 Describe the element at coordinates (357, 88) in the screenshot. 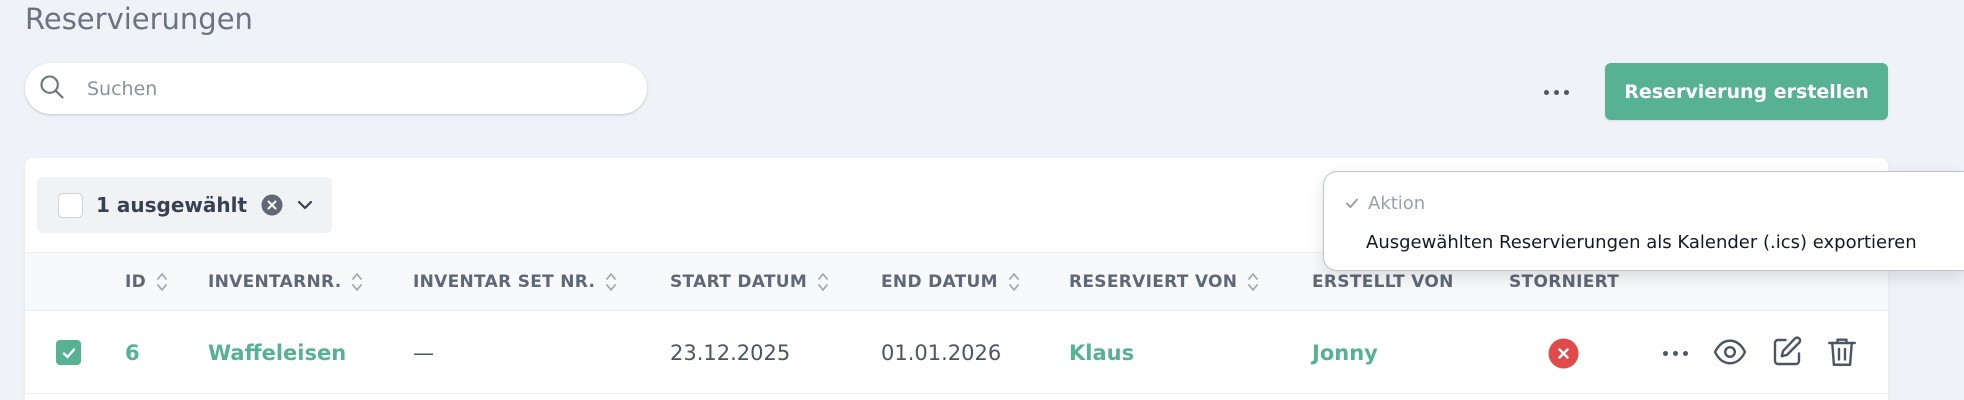

I see `search-input` at that location.